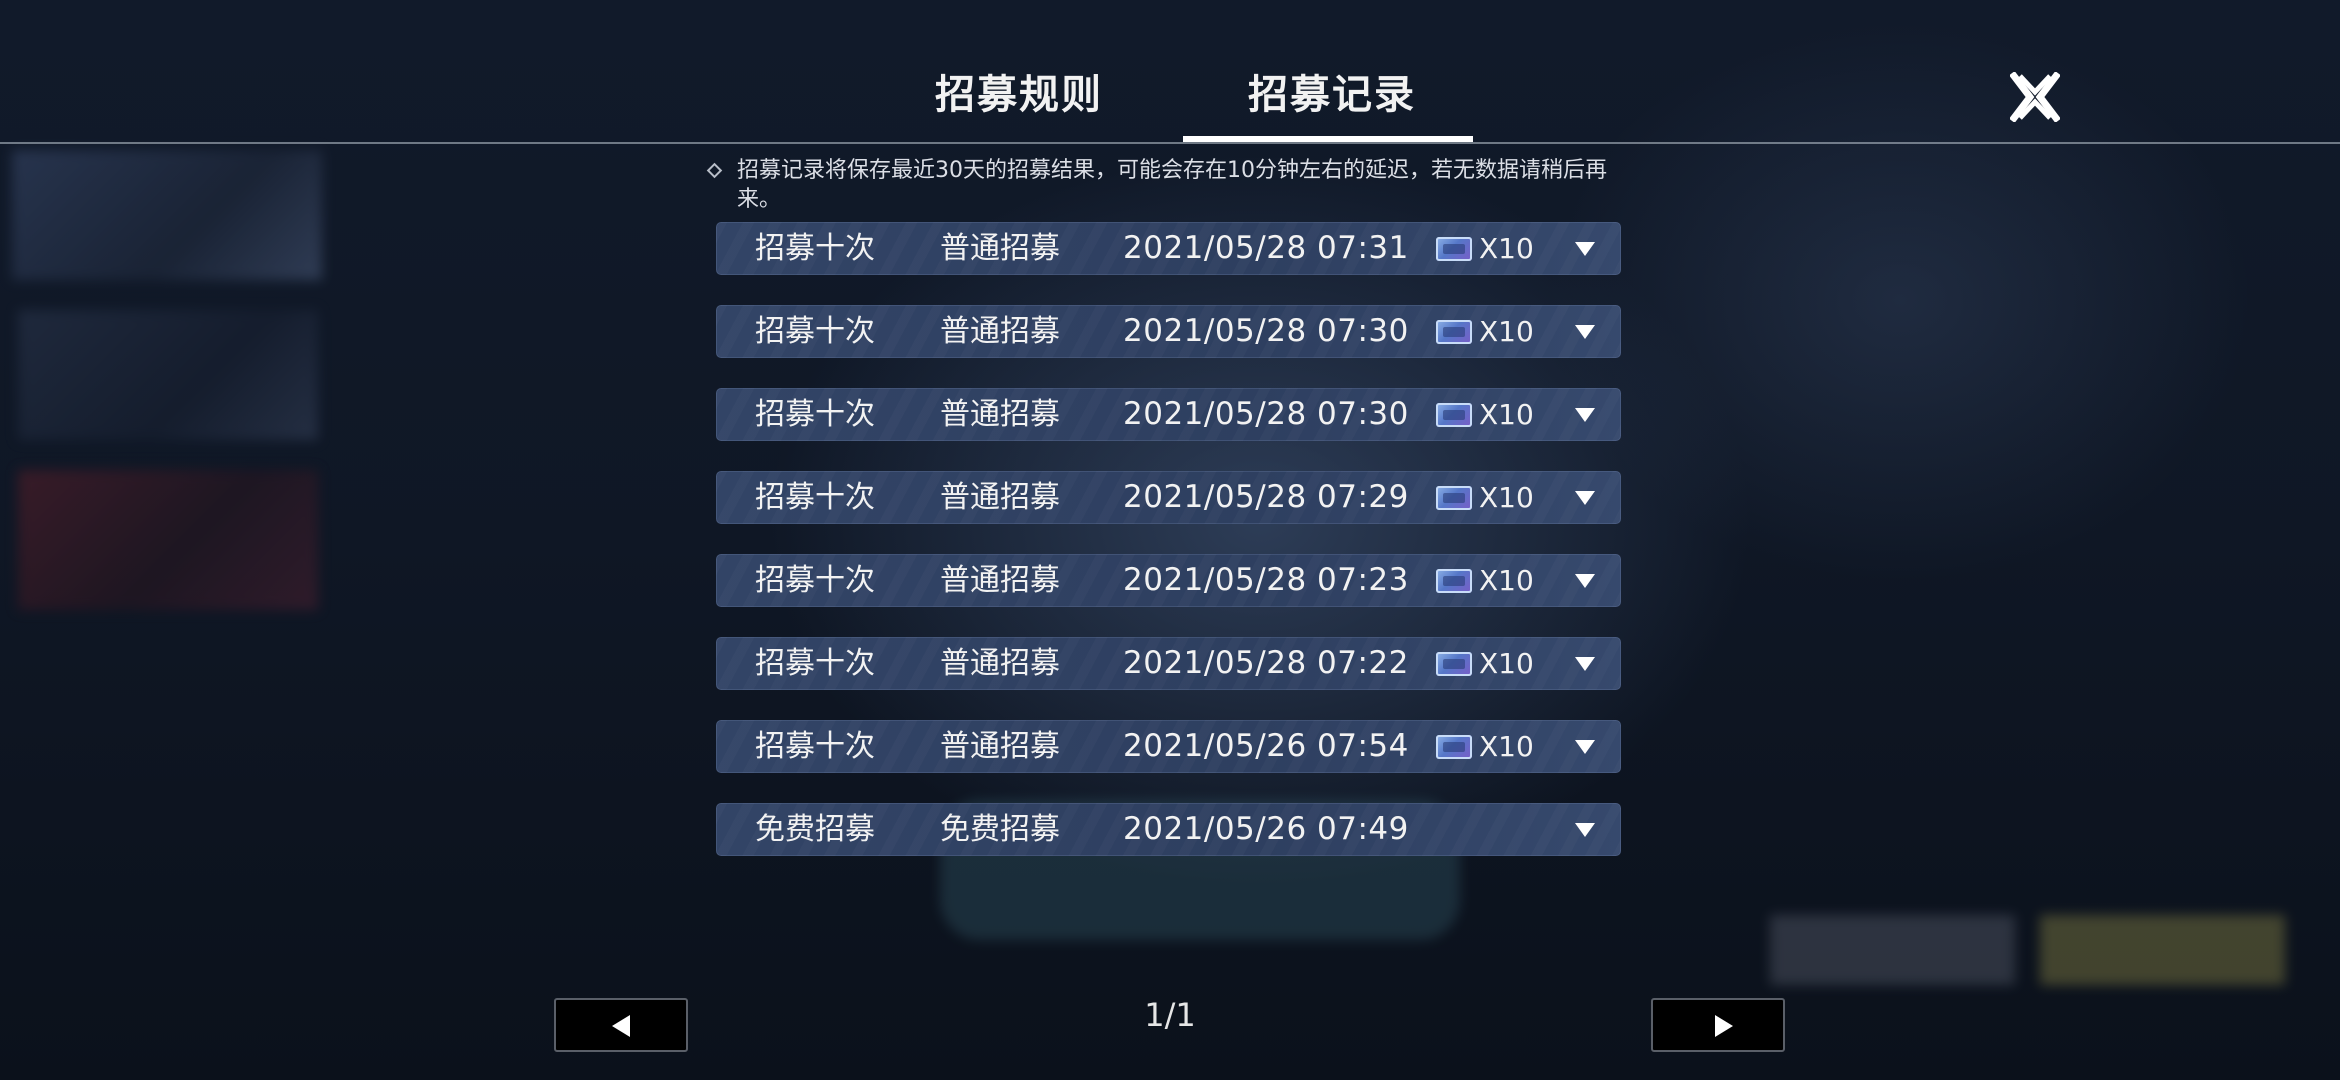  What do you see at coordinates (815, 829) in the screenshot?
I see `record-type: 免费招募` at bounding box center [815, 829].